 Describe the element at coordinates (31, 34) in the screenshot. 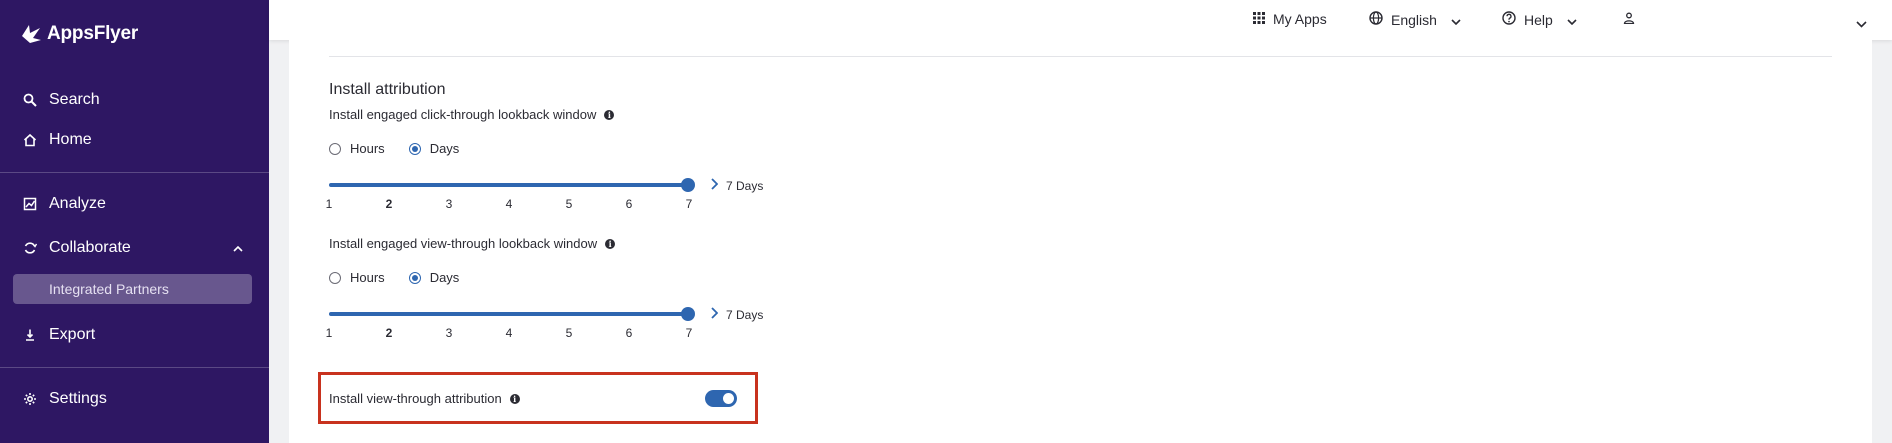

I see `appsflyer-bird-icon` at that location.